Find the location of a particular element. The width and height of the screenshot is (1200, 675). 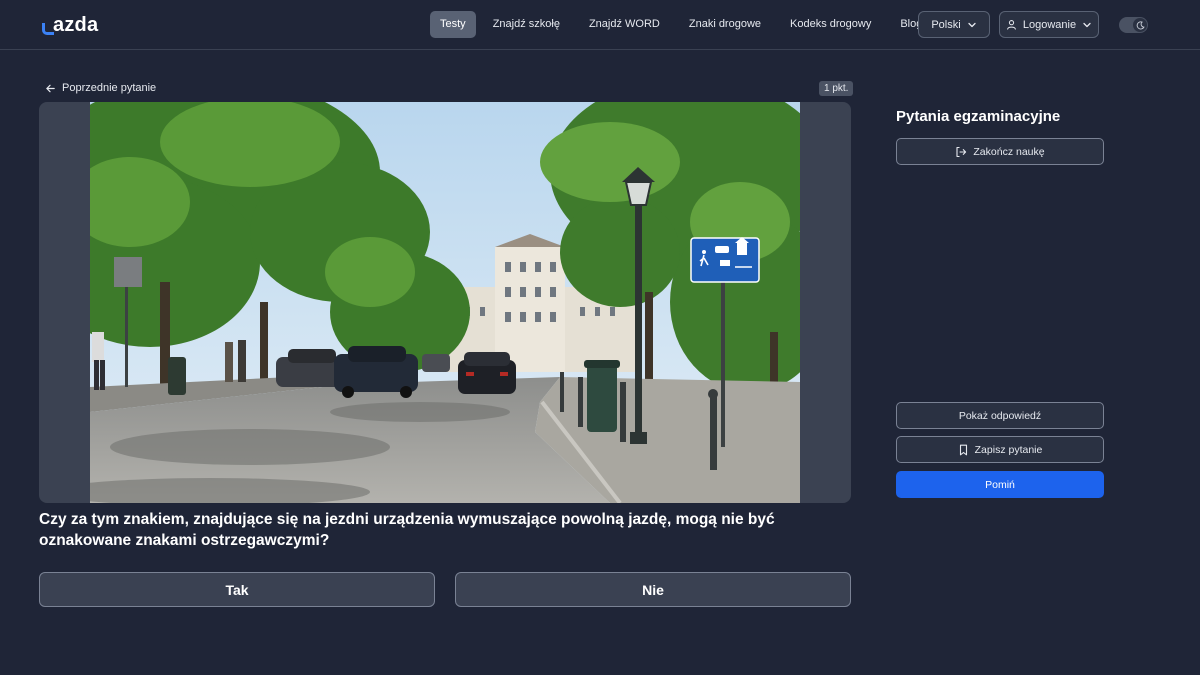

logo-text: azda is located at coordinates (76, 25).